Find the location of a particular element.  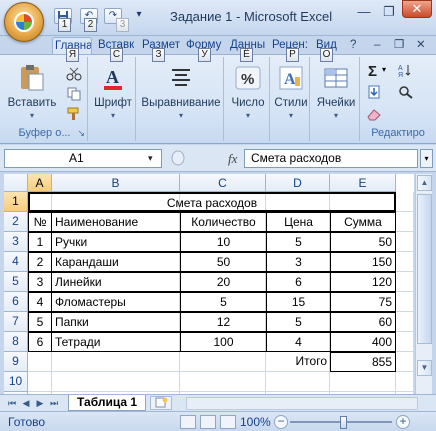

cell-name: Тетради is located at coordinates (116, 342).